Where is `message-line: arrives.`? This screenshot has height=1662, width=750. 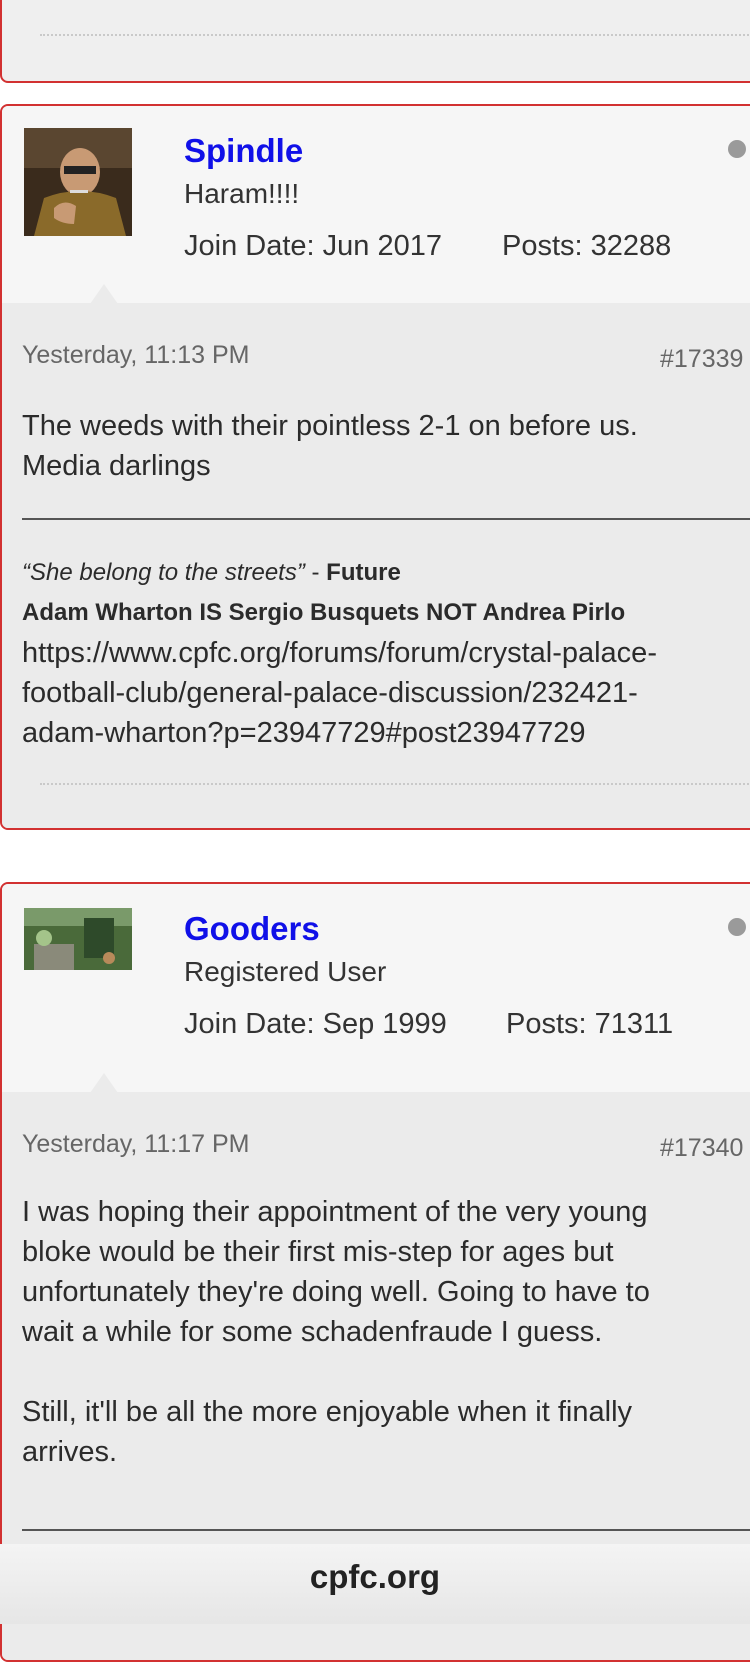 message-line: arrives. is located at coordinates (70, 1452).